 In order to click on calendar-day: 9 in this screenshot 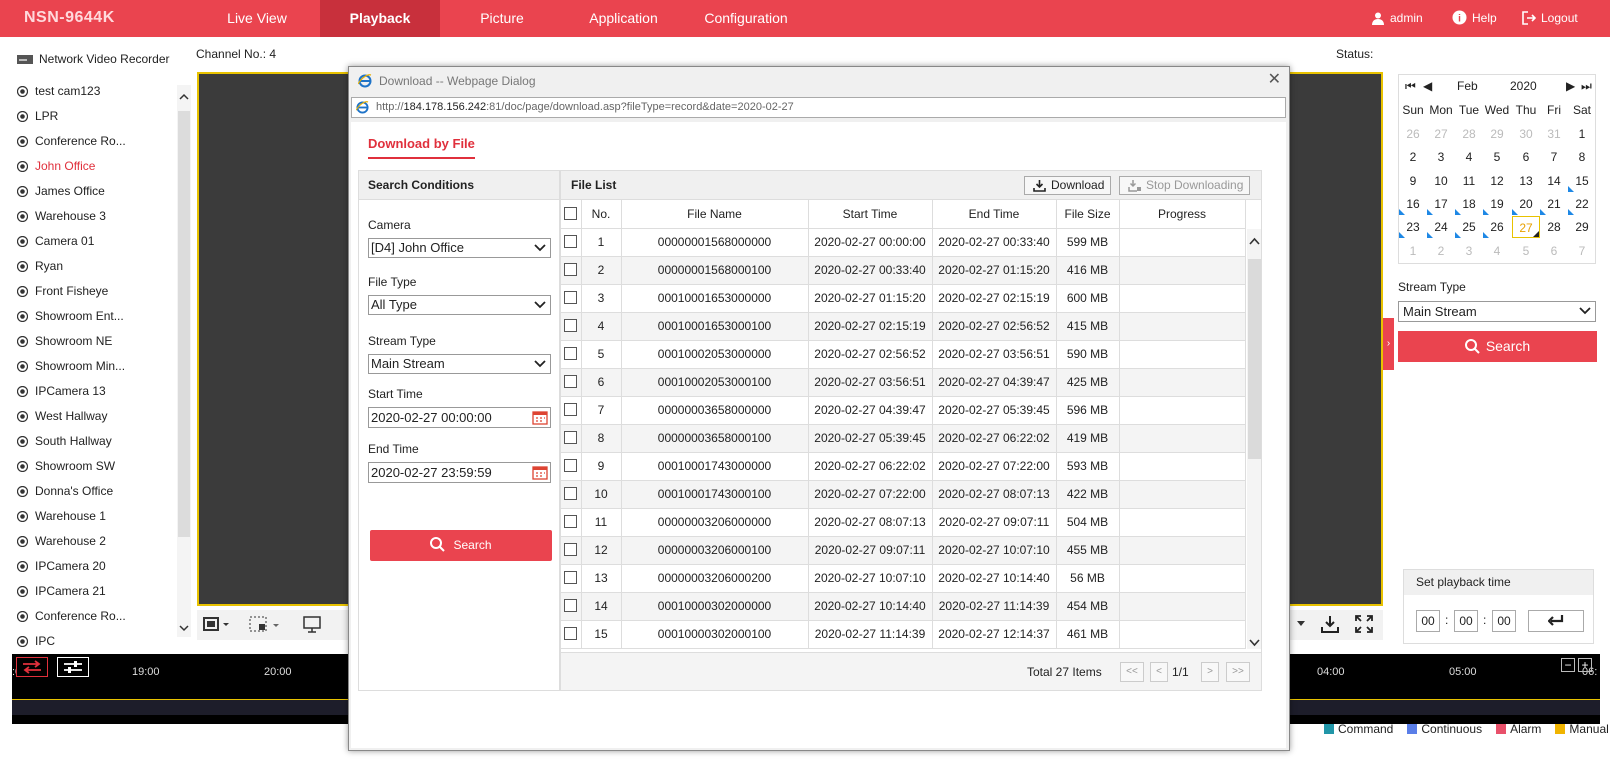, I will do `click(1413, 181)`.